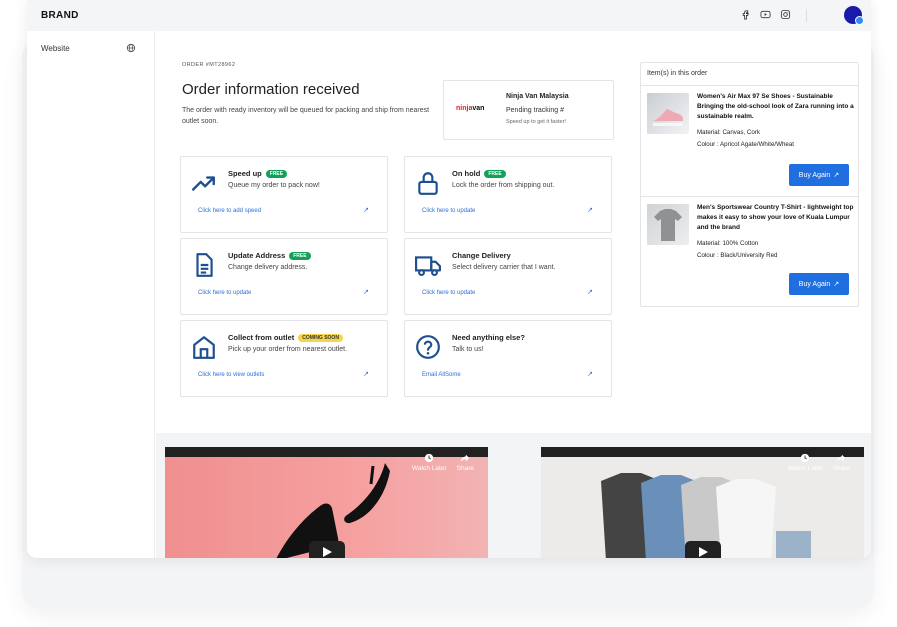 The image size is (897, 627). What do you see at coordinates (55, 48) in the screenshot?
I see `sidebar-item-label: Website` at bounding box center [55, 48].